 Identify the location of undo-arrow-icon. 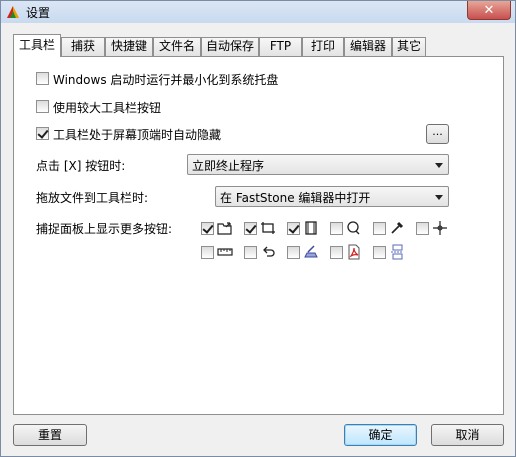
(269, 251).